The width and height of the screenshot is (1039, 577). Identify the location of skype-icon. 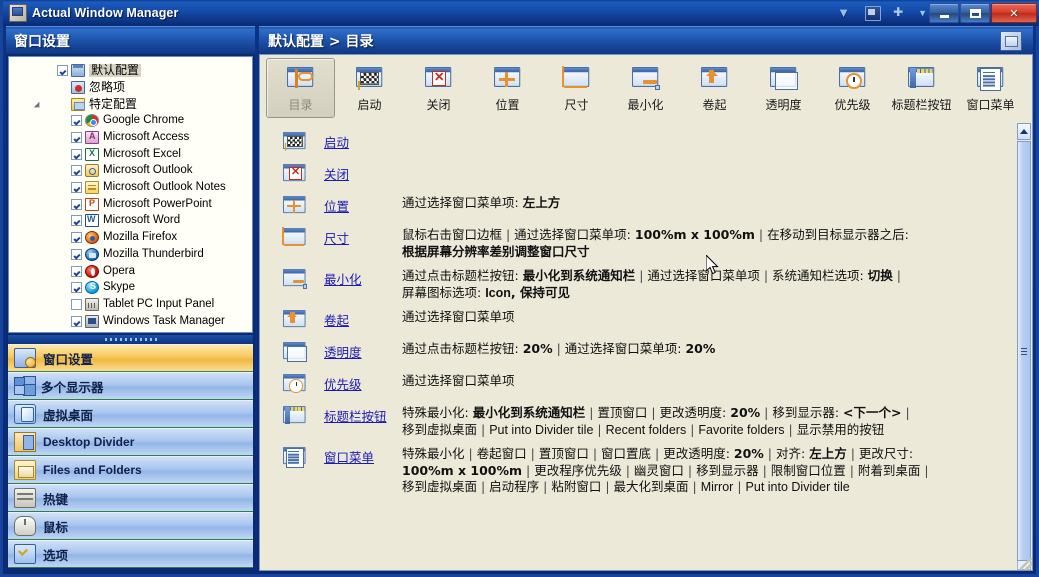
(92, 288).